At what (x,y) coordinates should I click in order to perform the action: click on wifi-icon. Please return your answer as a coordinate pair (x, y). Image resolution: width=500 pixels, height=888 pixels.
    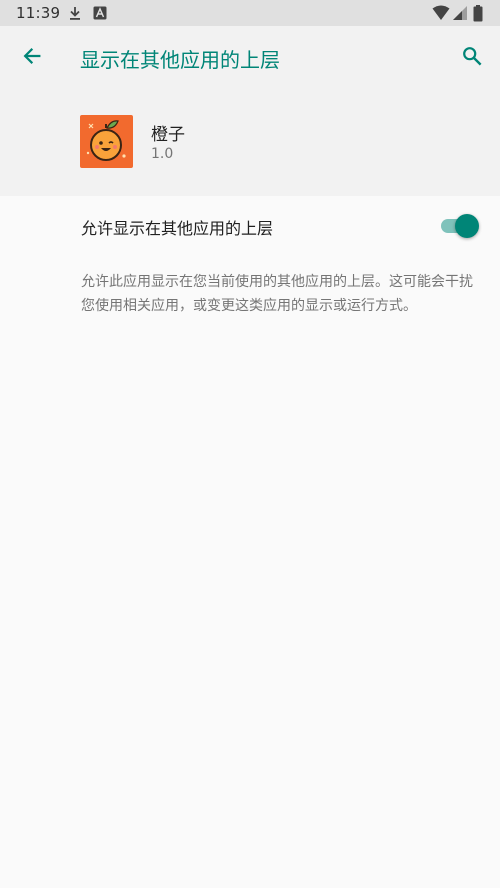
    Looking at the image, I should click on (441, 15).